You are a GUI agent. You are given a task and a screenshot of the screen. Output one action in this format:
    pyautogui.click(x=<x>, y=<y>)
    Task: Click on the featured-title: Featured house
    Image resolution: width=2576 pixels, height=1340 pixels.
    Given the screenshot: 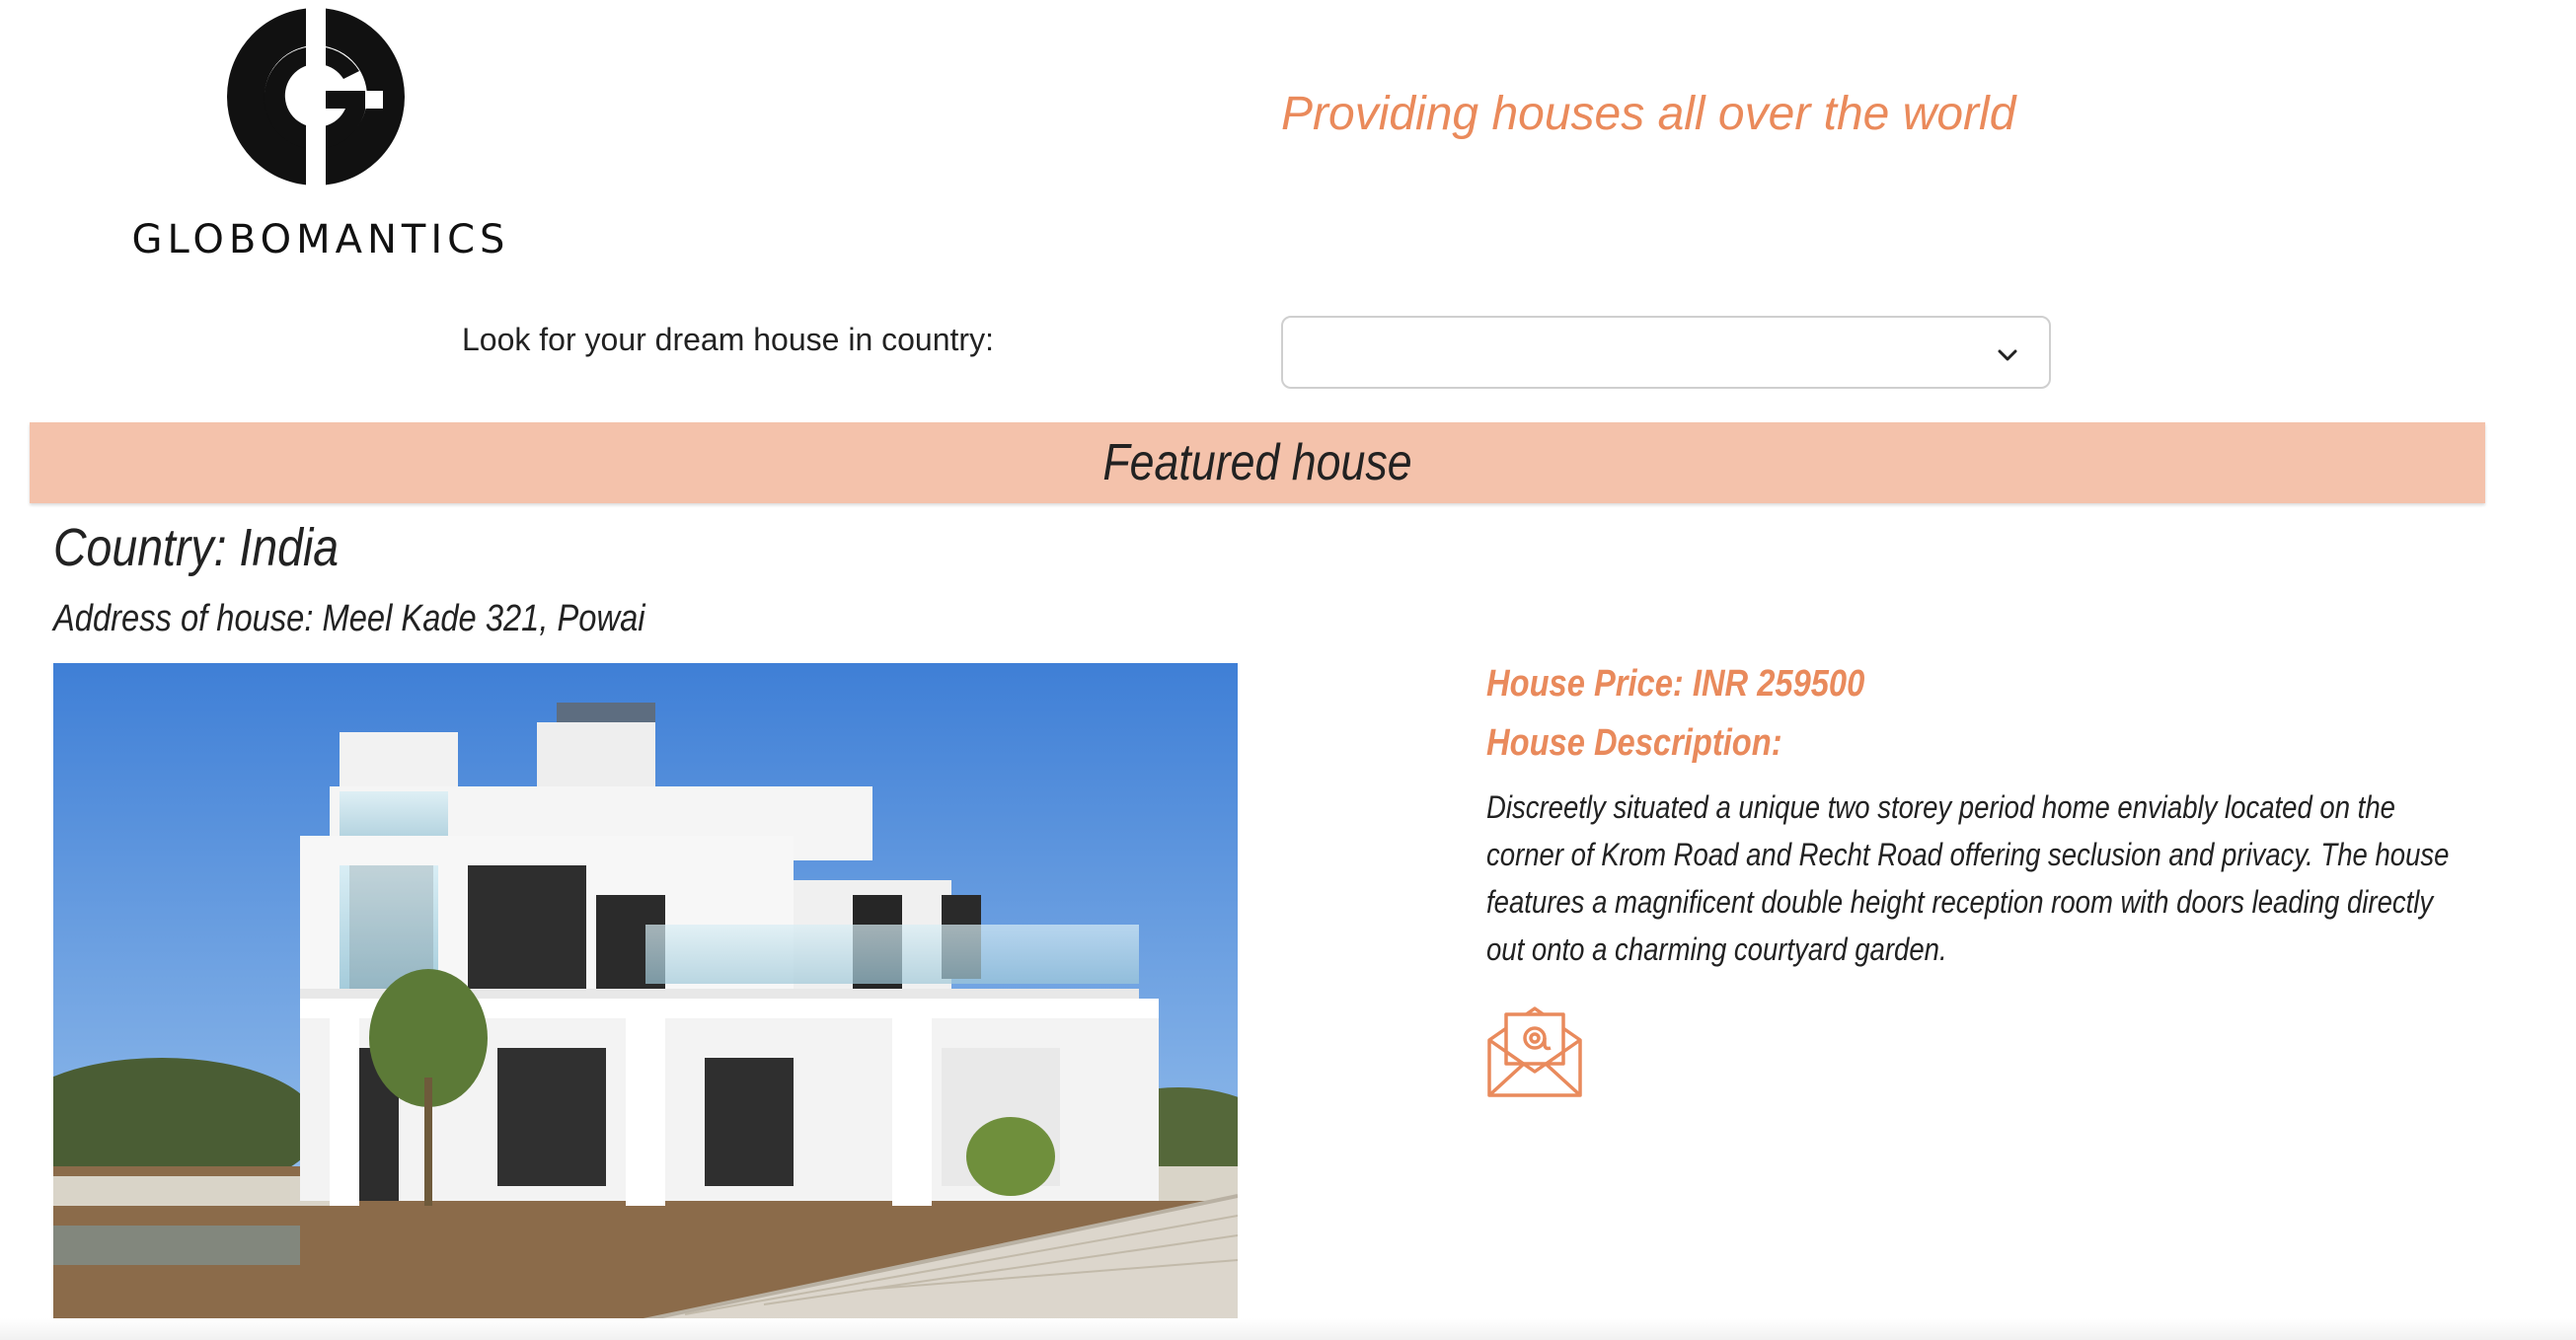 What is the action you would take?
    pyautogui.click(x=1257, y=462)
    